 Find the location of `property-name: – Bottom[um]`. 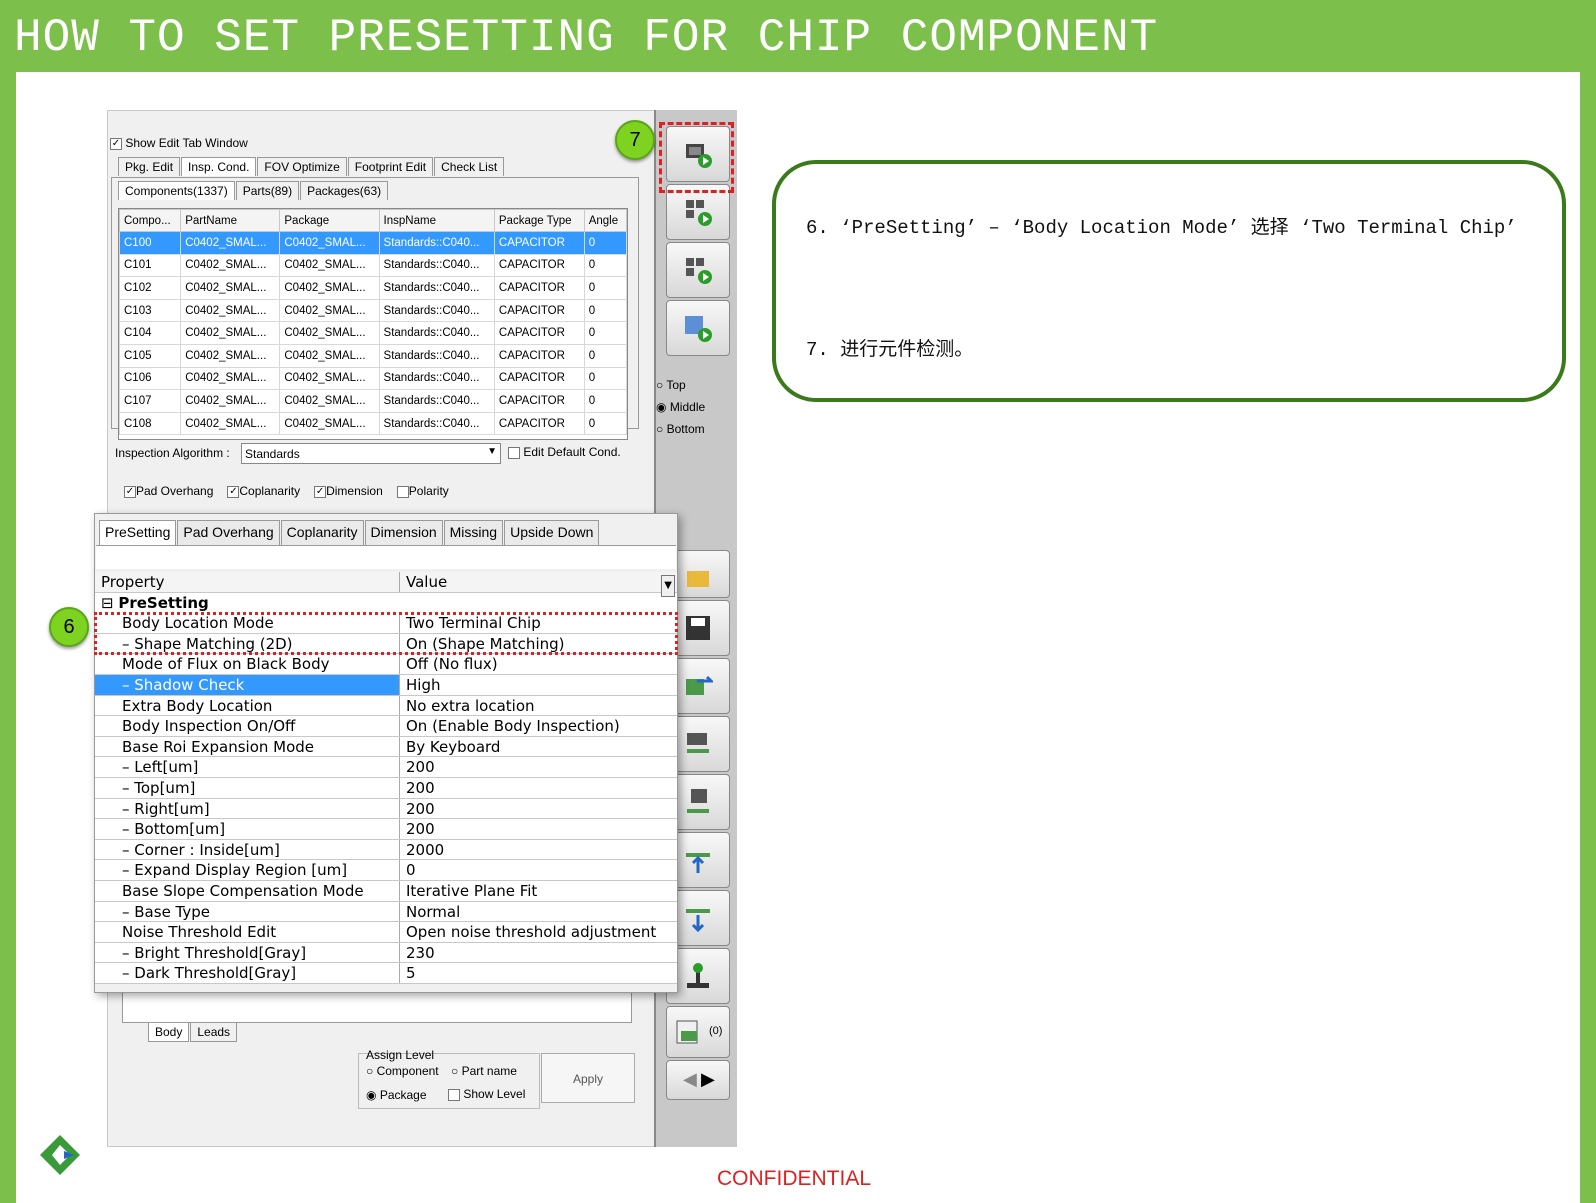

property-name: – Bottom[um] is located at coordinates (247, 829).